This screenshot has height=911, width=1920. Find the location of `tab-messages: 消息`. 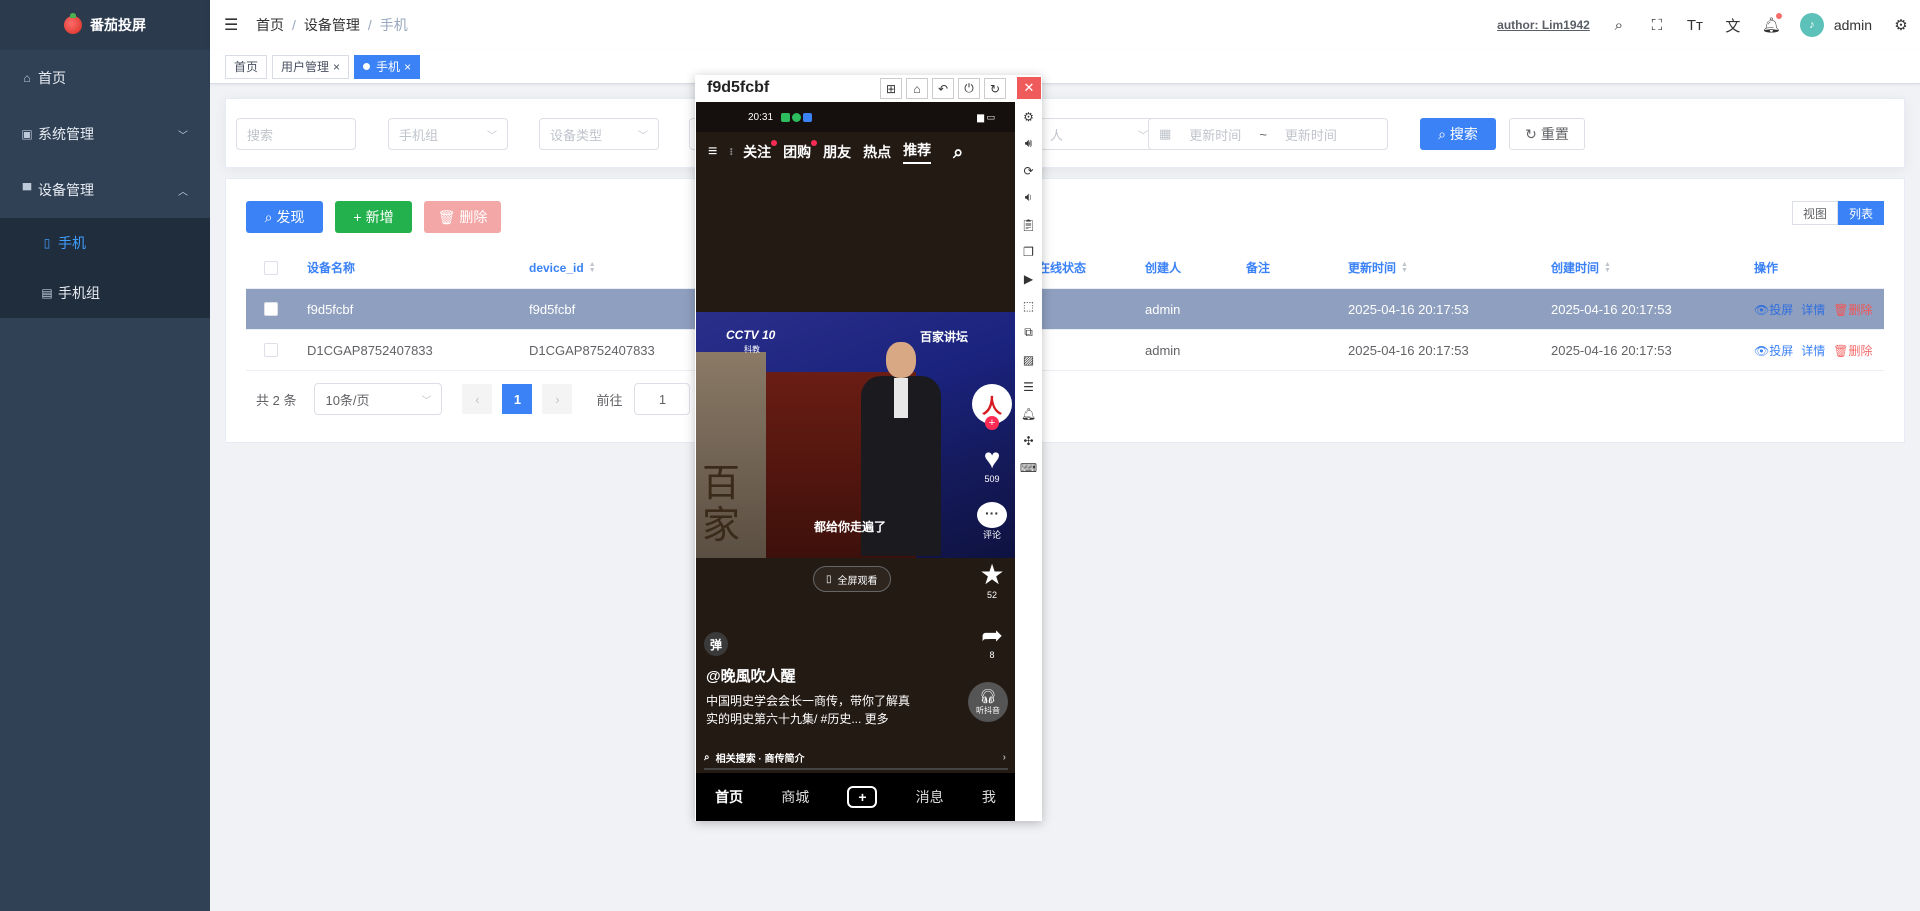

tab-messages: 消息 is located at coordinates (930, 797).